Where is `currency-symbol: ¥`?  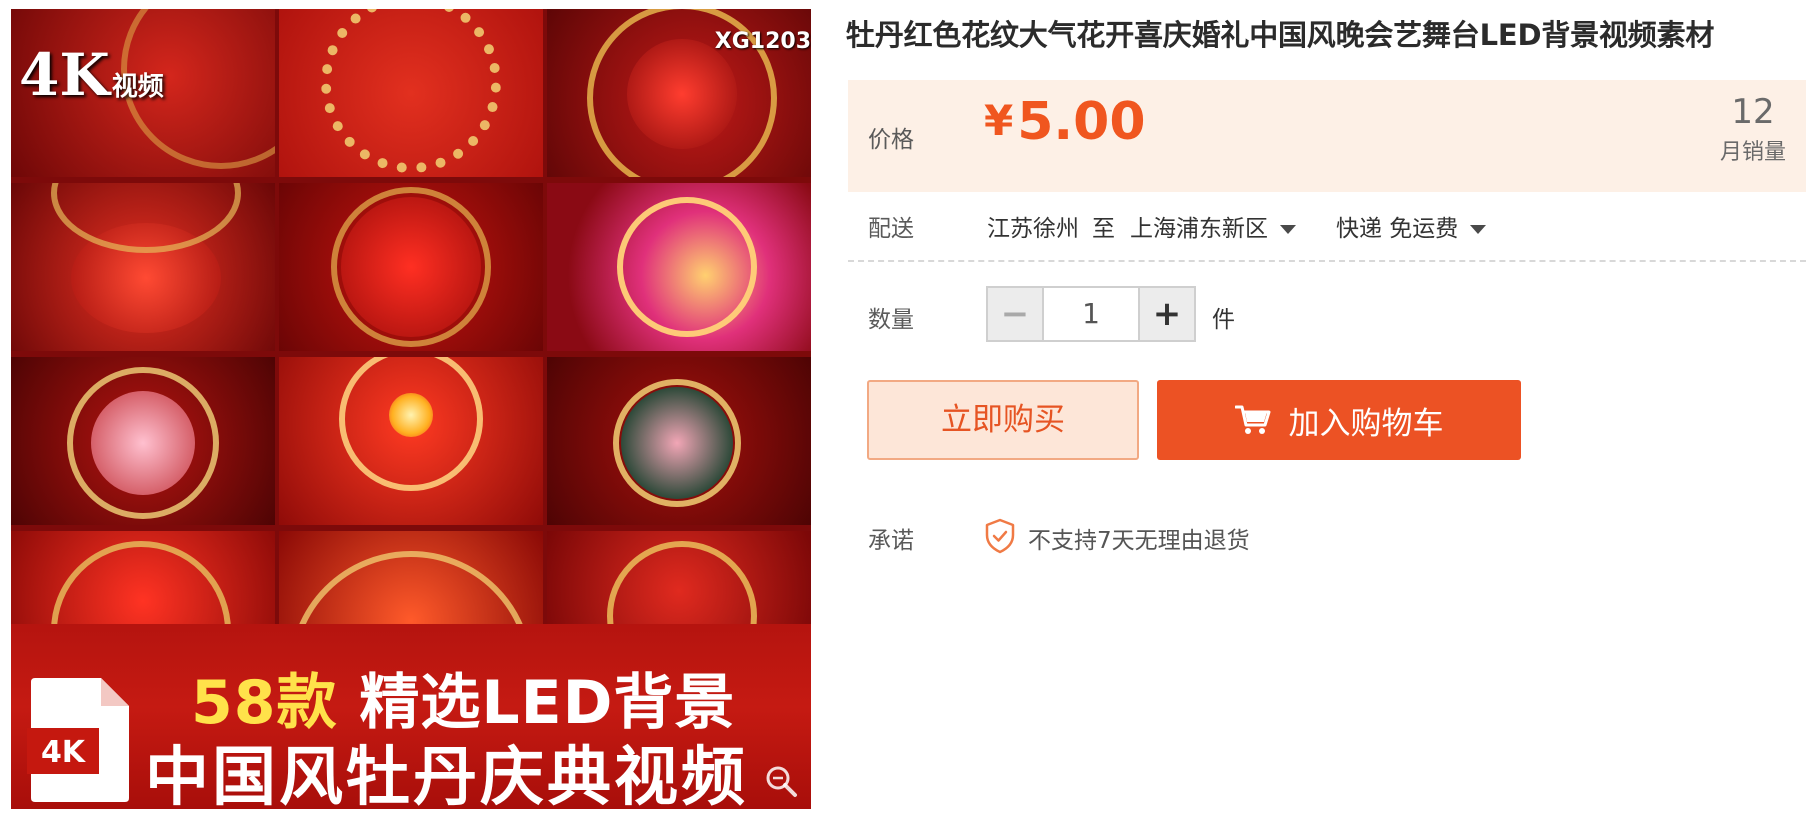 currency-symbol: ¥ is located at coordinates (999, 120).